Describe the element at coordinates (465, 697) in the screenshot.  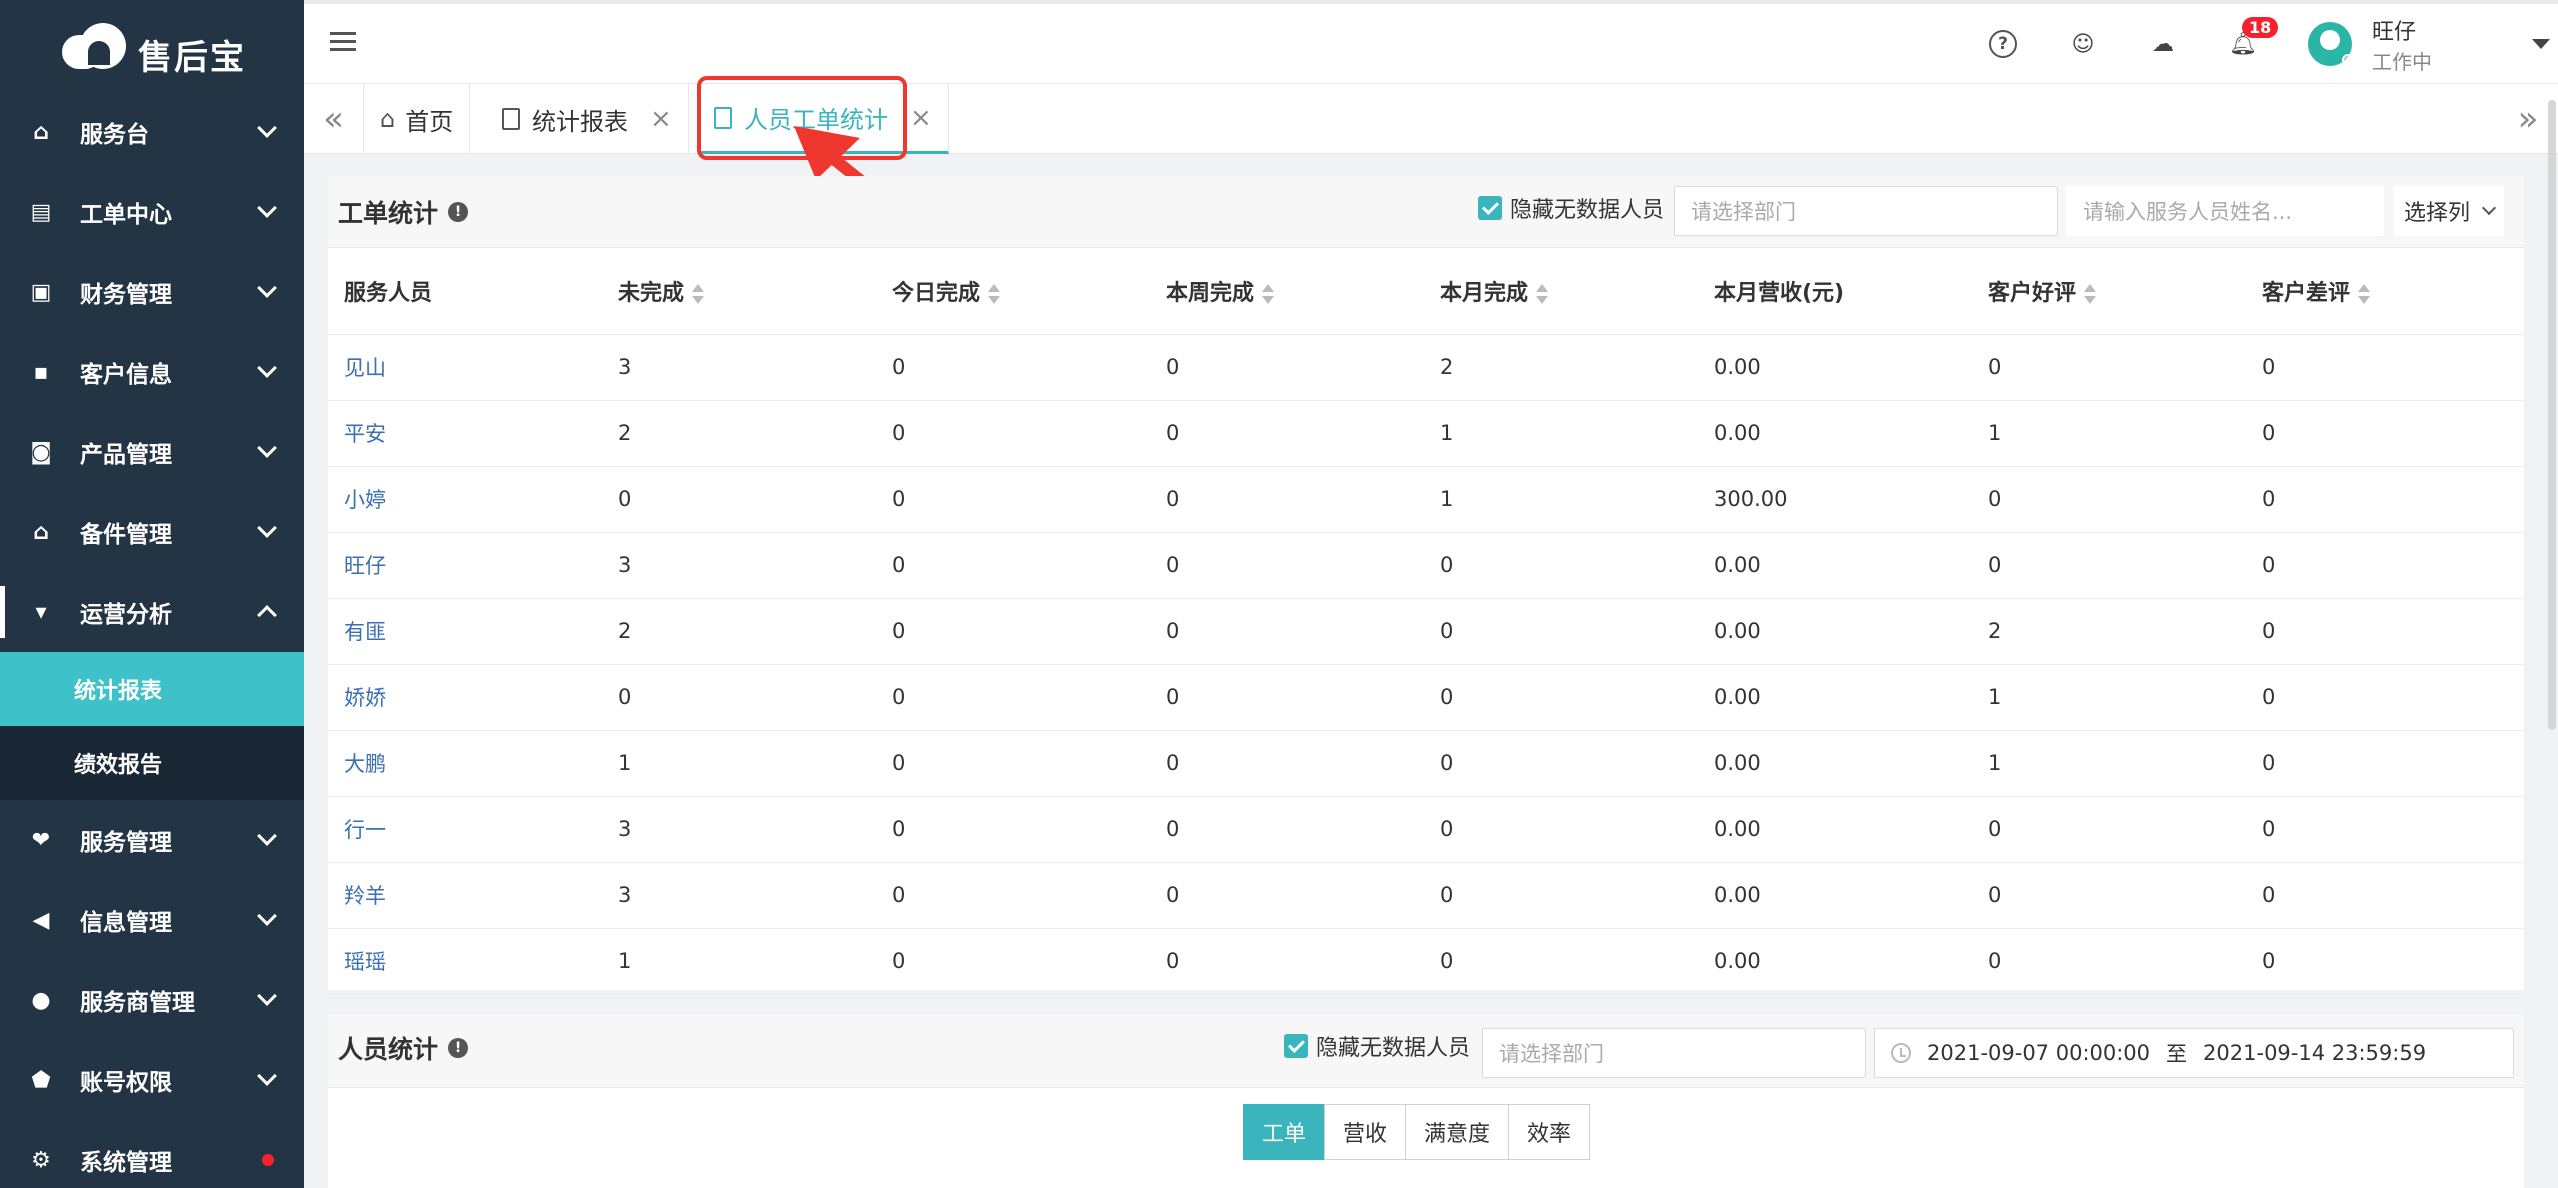
I see `staff-name-link: 娇娇` at that location.